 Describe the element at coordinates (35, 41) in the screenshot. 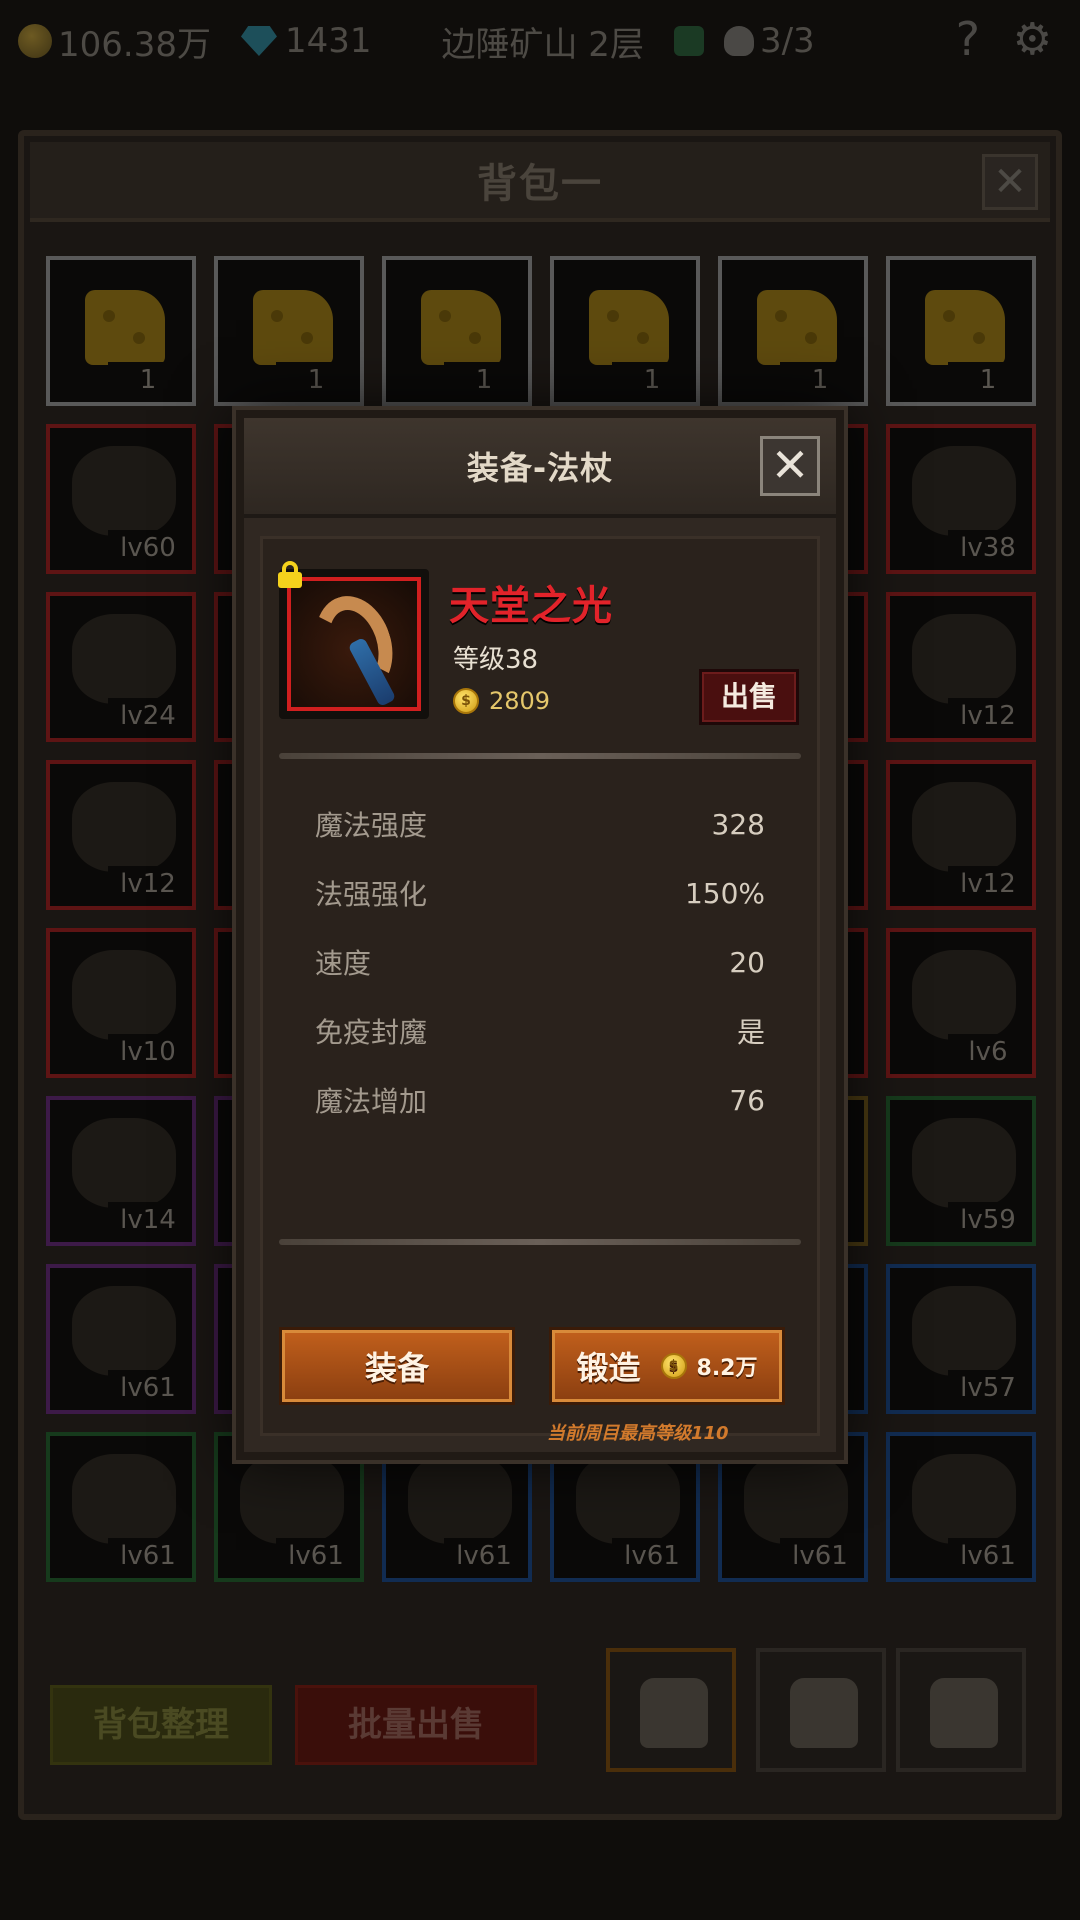

I see `gold-coin-icon` at that location.